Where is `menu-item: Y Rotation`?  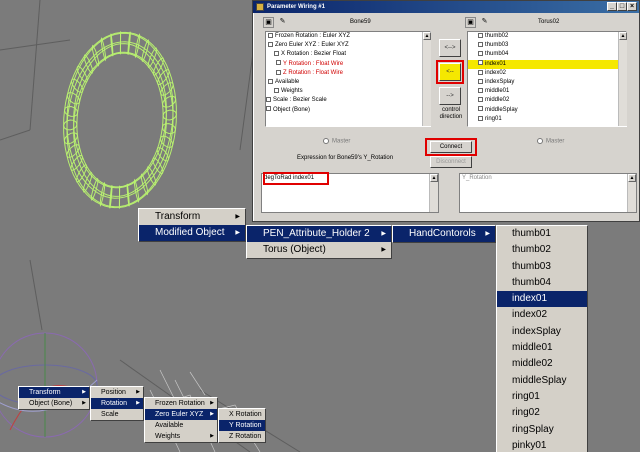
menu-item: Y Rotation is located at coordinates (242, 425).